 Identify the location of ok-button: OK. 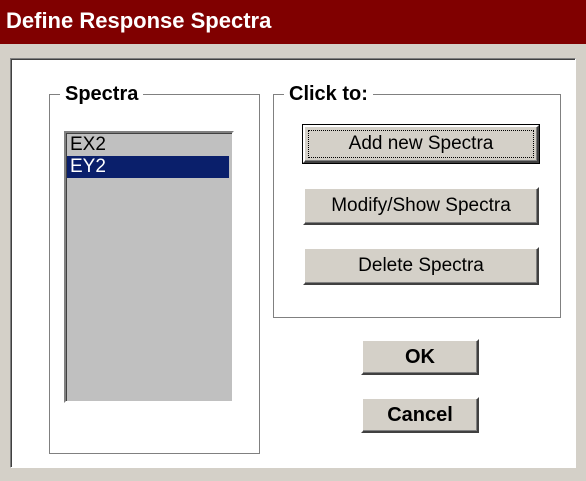
(420, 357).